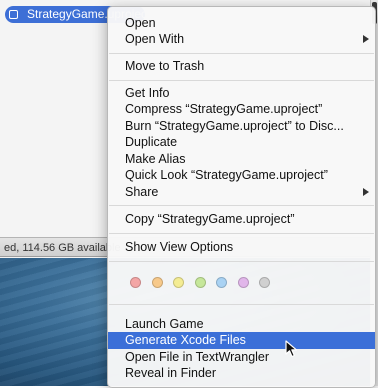 The width and height of the screenshot is (378, 388). Describe the element at coordinates (241, 159) in the screenshot. I see `menu-item-make-alias: Make Alias` at that location.